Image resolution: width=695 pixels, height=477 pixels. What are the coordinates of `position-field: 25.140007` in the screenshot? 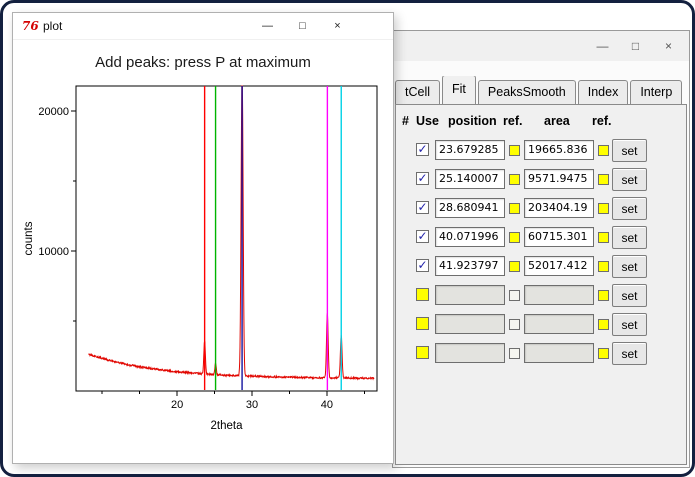 It's located at (470, 179).